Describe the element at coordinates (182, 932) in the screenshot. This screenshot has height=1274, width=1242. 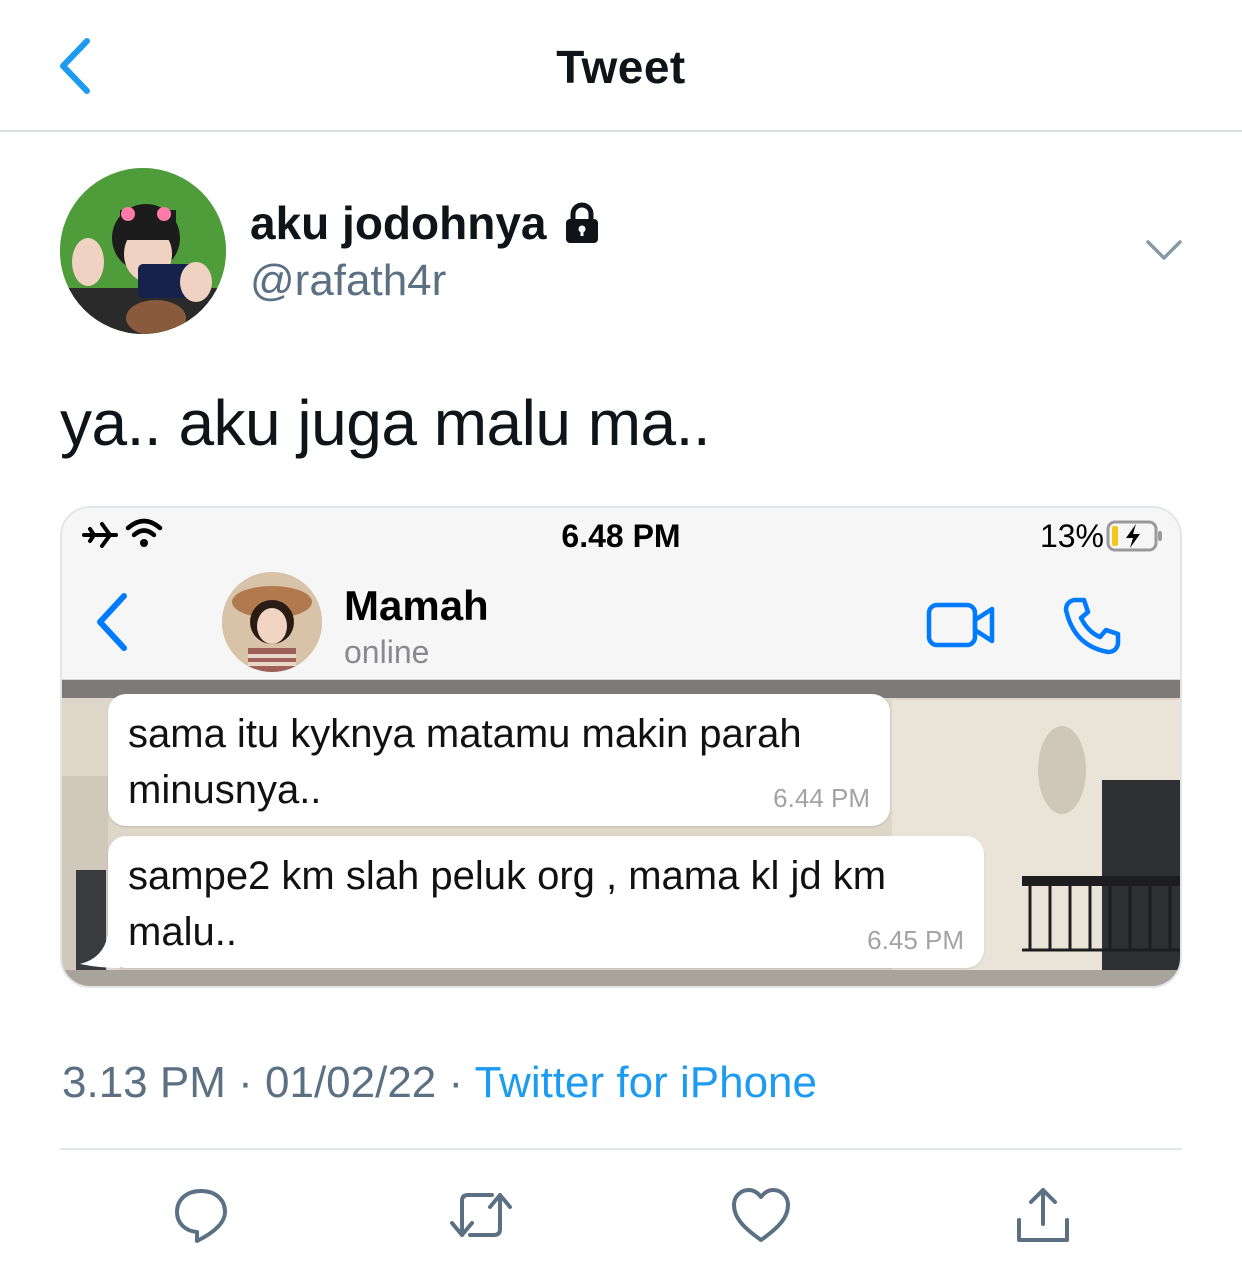
I see `message-line: malu..` at that location.